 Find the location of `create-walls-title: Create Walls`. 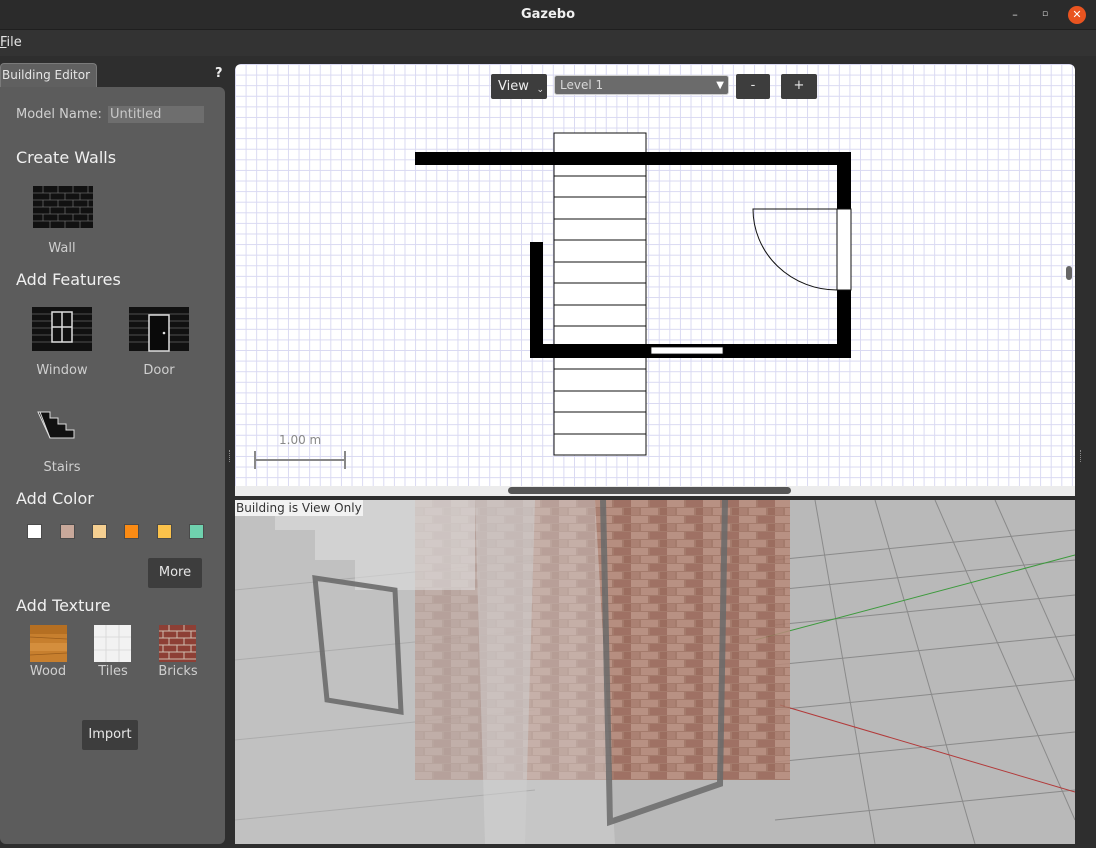

create-walls-title: Create Walls is located at coordinates (66, 157).